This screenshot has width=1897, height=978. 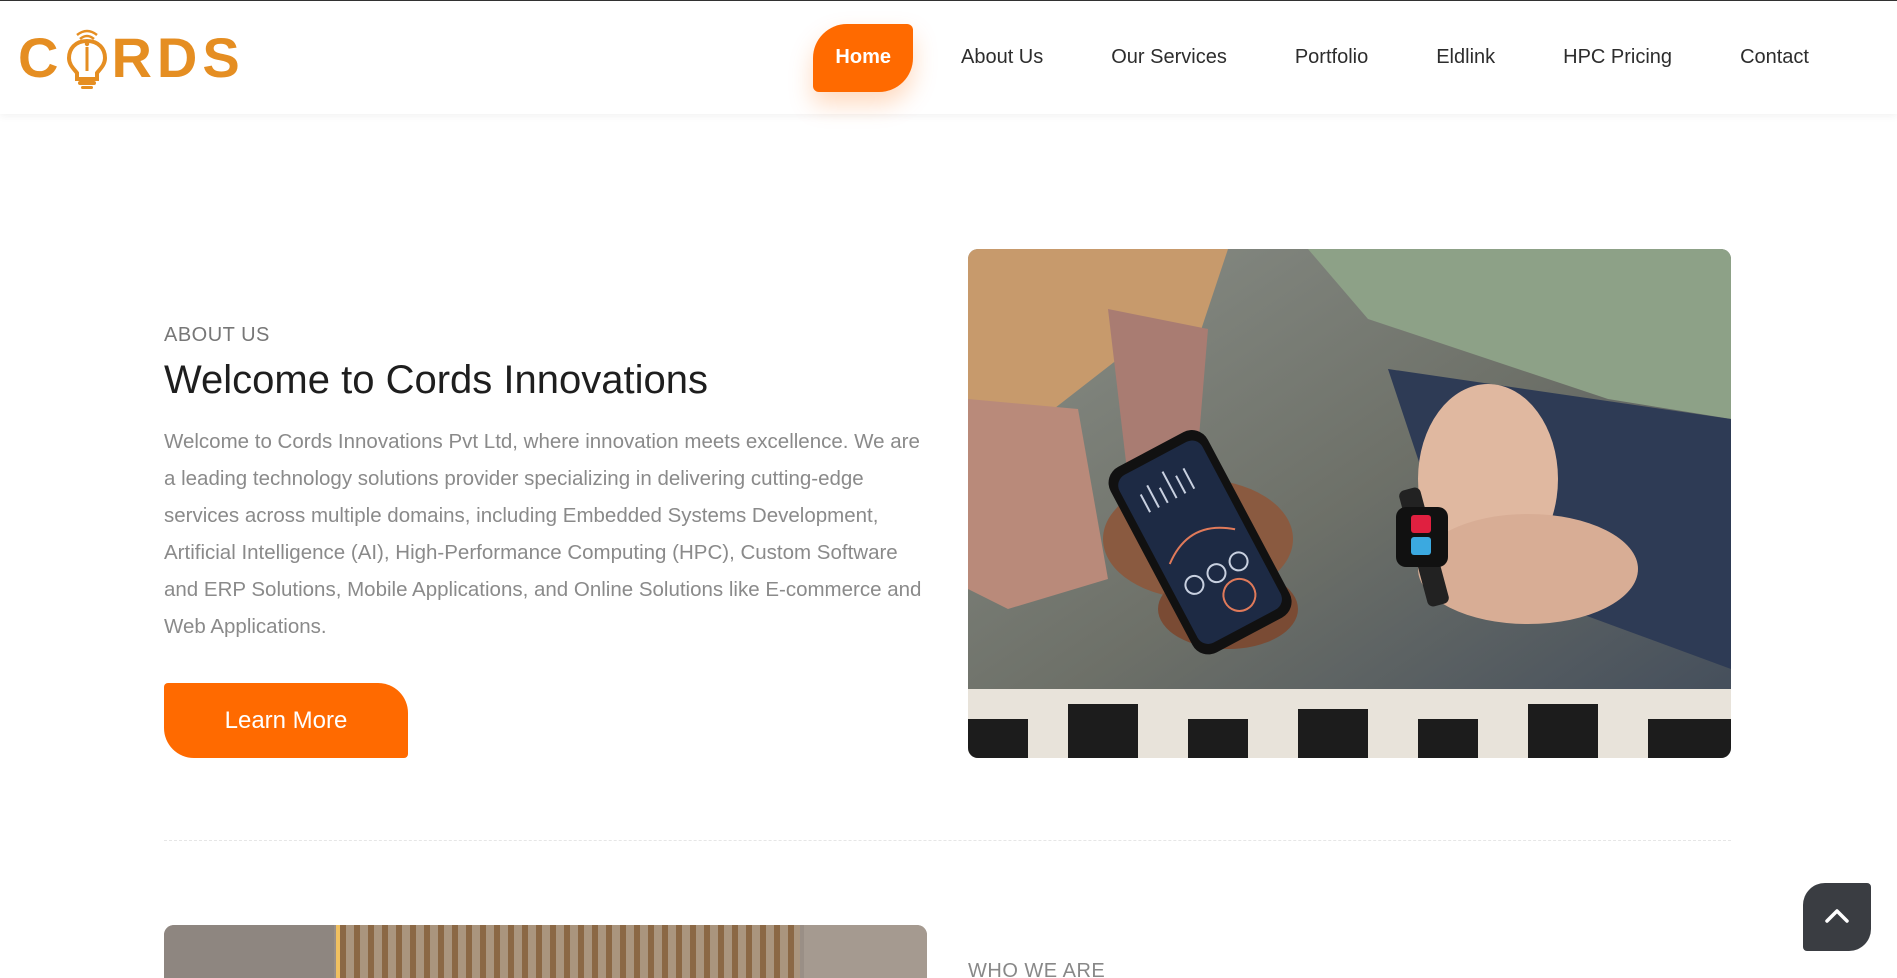 What do you see at coordinates (1002, 58) in the screenshot?
I see `nav-item-about-us: About Us` at bounding box center [1002, 58].